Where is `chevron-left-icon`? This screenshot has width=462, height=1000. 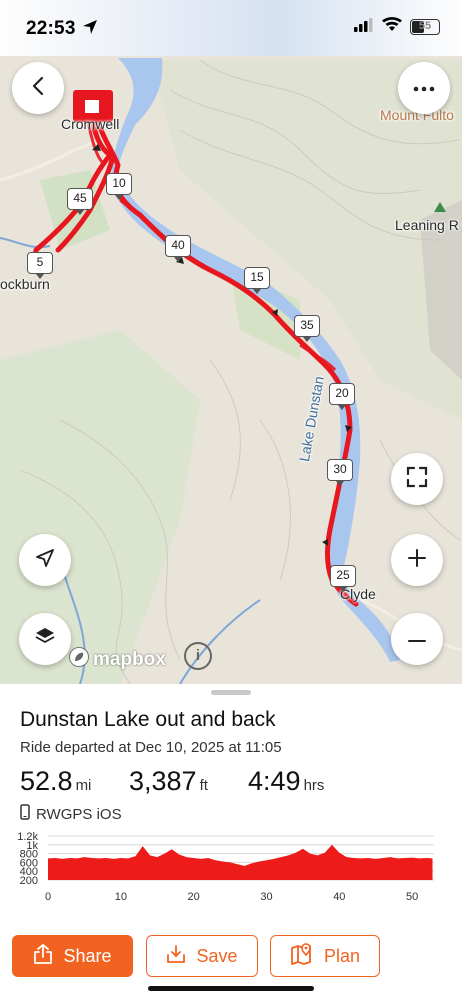 chevron-left-icon is located at coordinates (38, 88).